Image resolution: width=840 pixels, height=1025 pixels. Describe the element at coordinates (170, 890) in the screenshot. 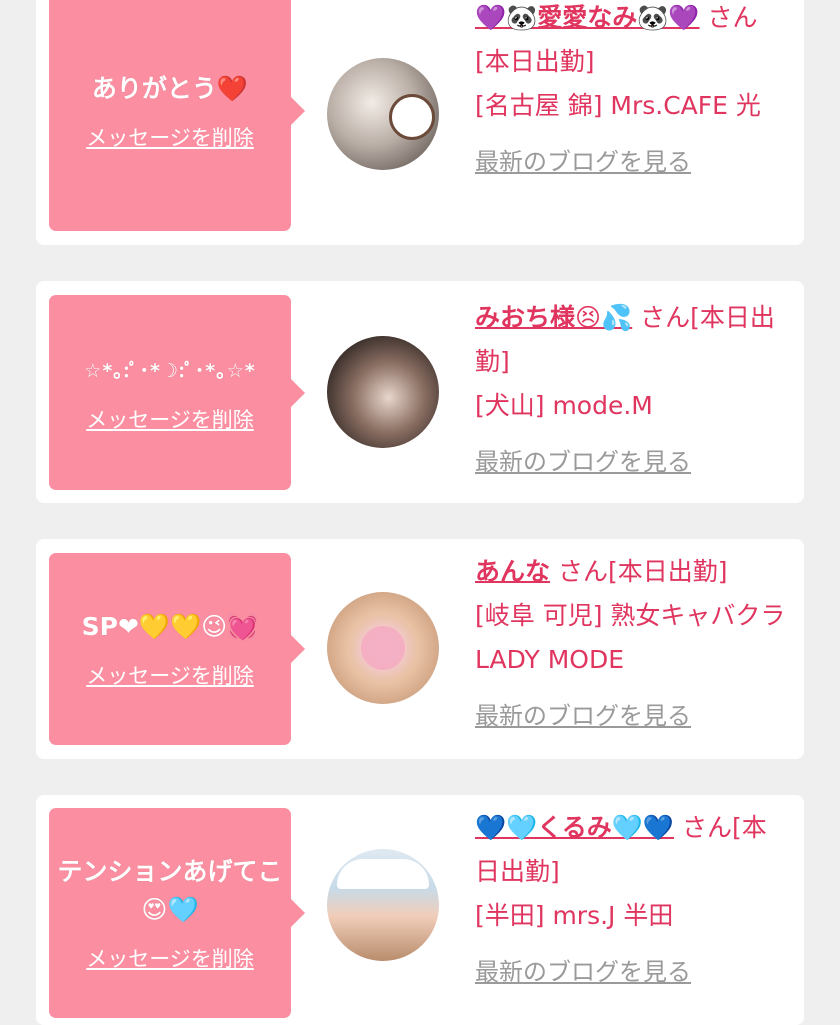

I see `message-text: テンションあげてこ😍🩵` at that location.